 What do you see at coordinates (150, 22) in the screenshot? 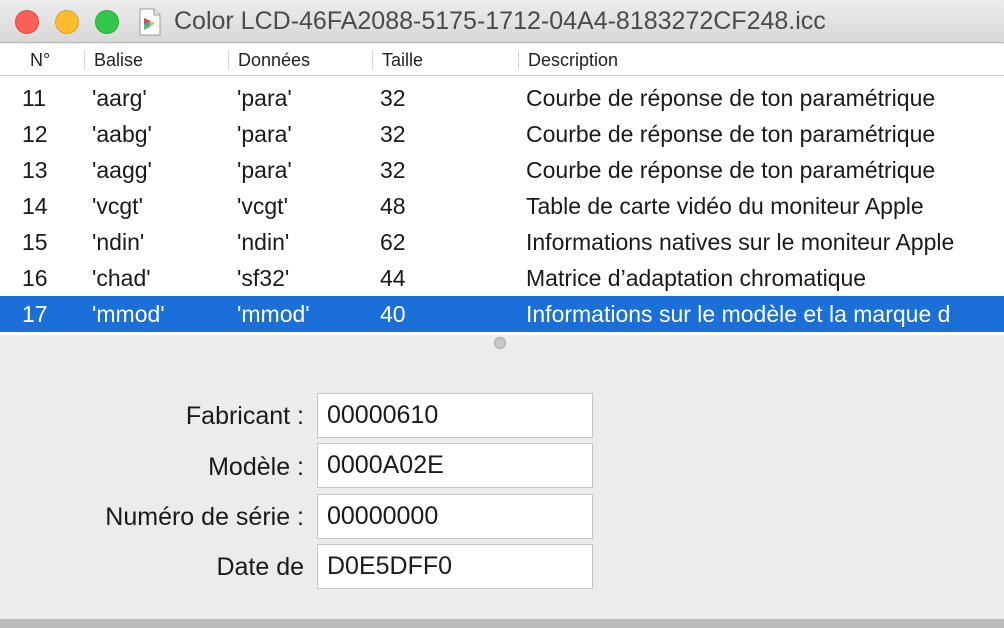
I see `colorsync-profile-icon` at bounding box center [150, 22].